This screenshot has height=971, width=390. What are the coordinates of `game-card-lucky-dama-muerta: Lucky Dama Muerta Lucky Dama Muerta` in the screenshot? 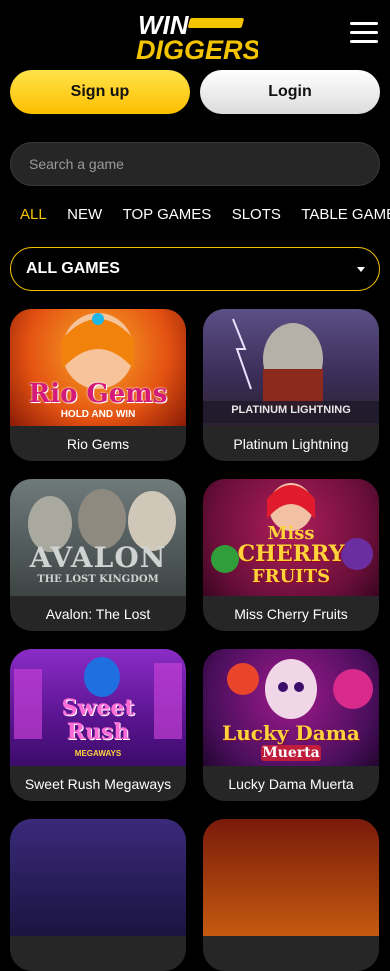 It's located at (291, 725).